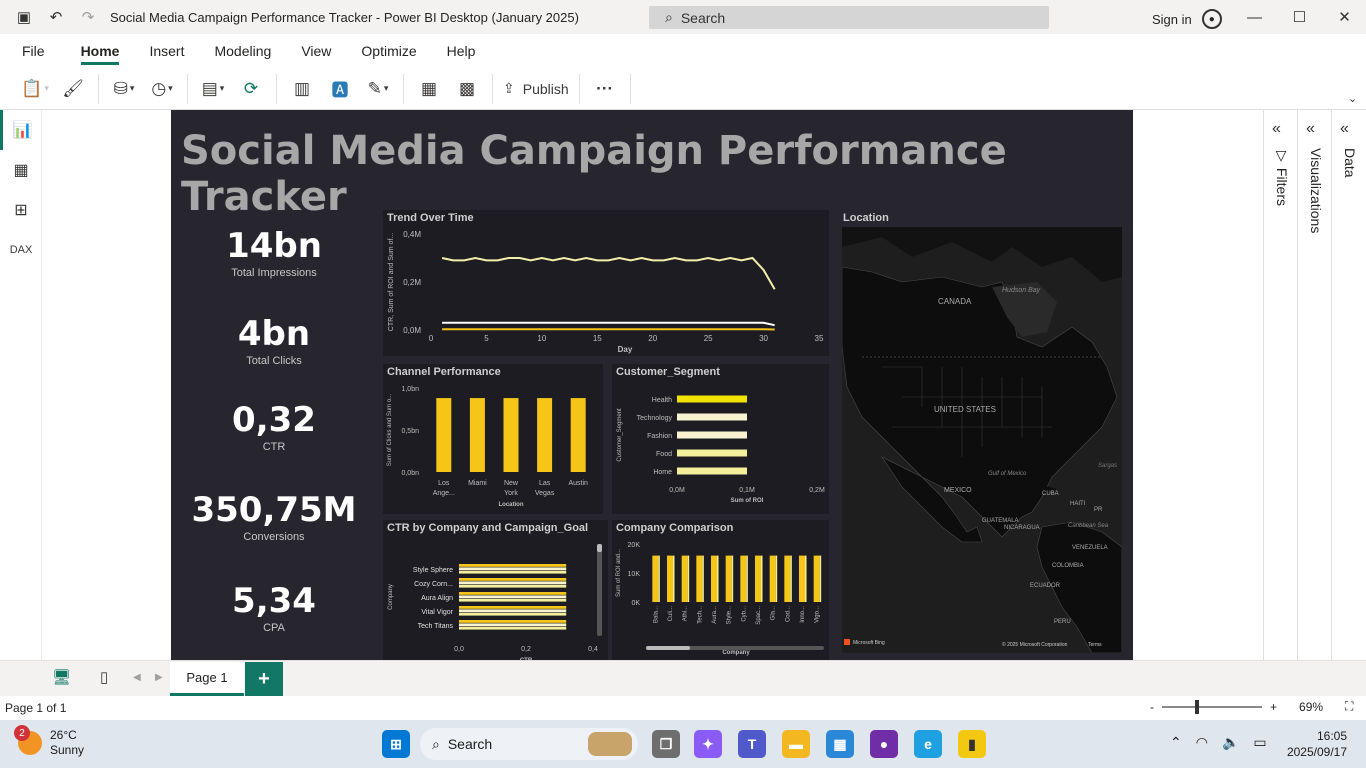 The image size is (1366, 768). Describe the element at coordinates (264, 679) in the screenshot. I see `add-page-button: +` at that location.